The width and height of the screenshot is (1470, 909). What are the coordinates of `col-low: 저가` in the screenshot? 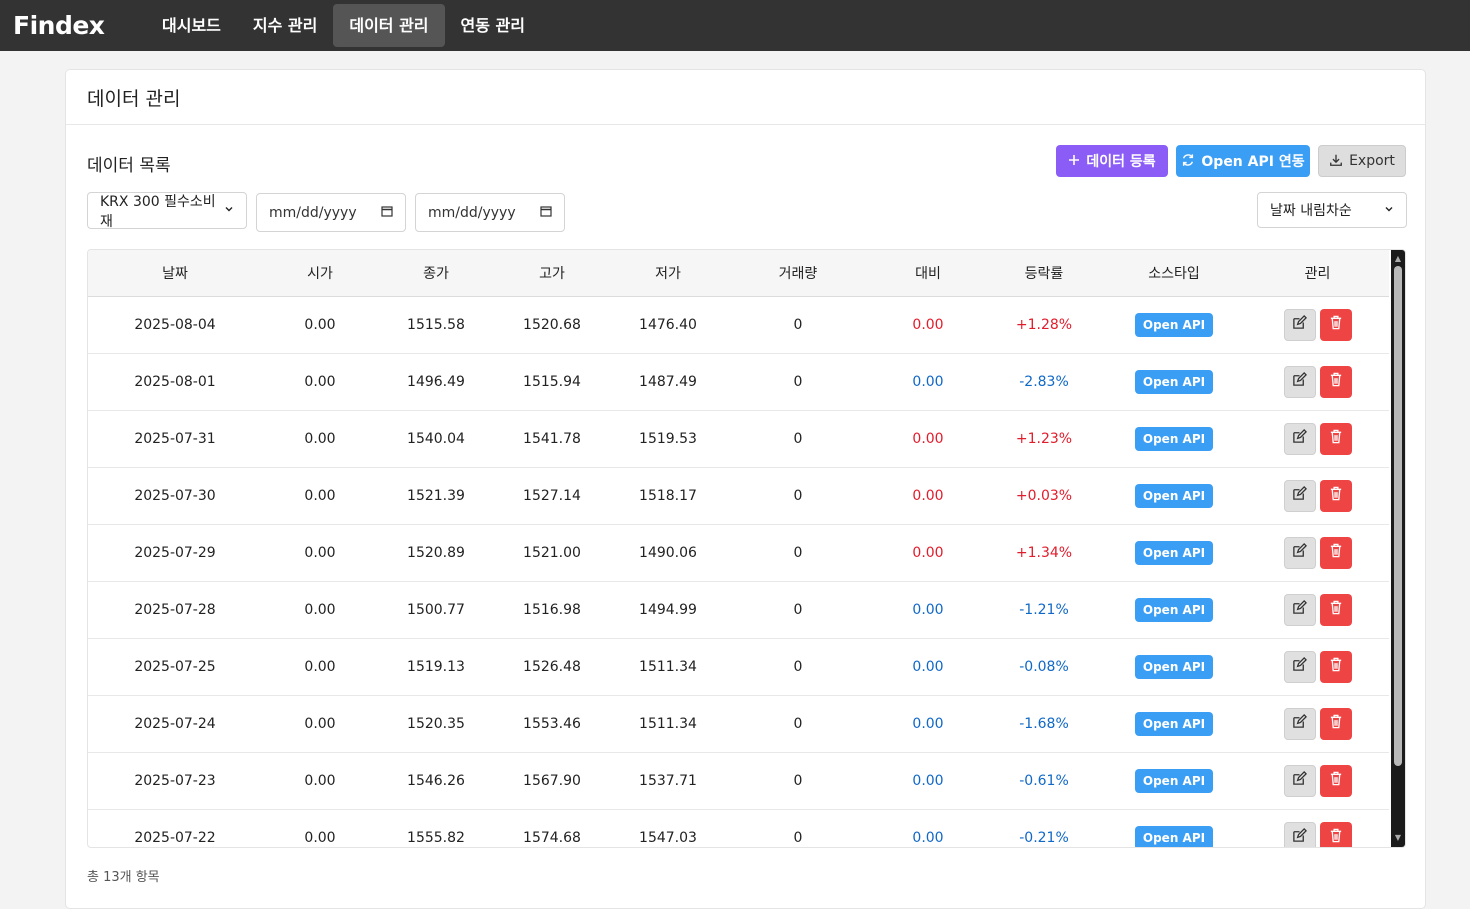 It's located at (668, 273).